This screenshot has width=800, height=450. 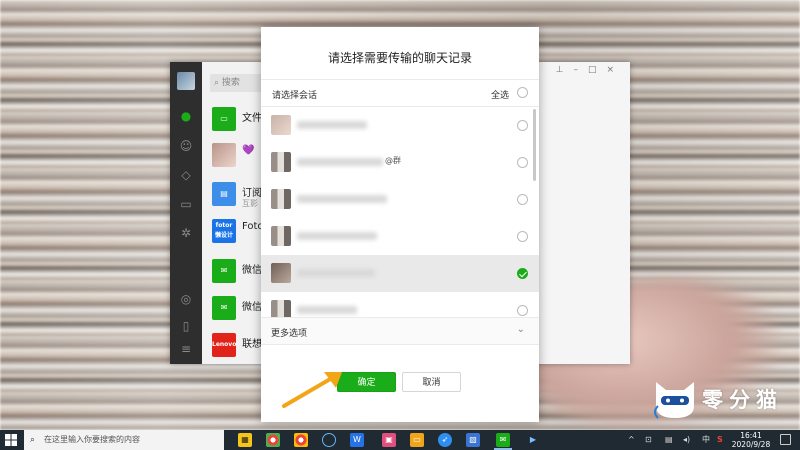 What do you see at coordinates (751, 440) in the screenshot?
I see `system-clock: 16:41 2020/9/28` at bounding box center [751, 440].